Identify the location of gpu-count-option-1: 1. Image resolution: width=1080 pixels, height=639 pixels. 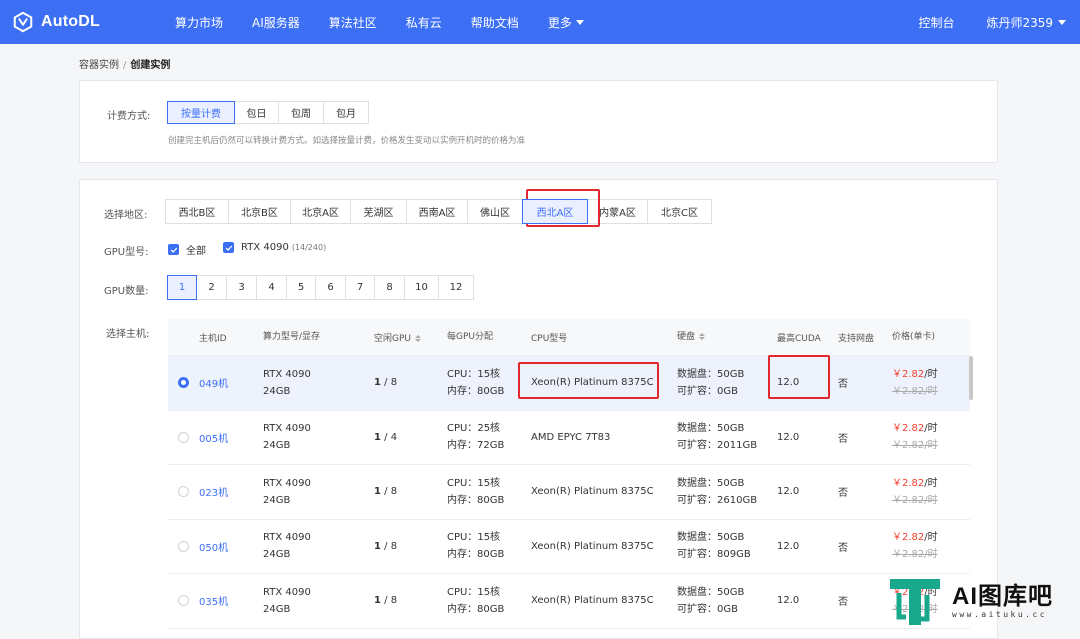
(182, 287).